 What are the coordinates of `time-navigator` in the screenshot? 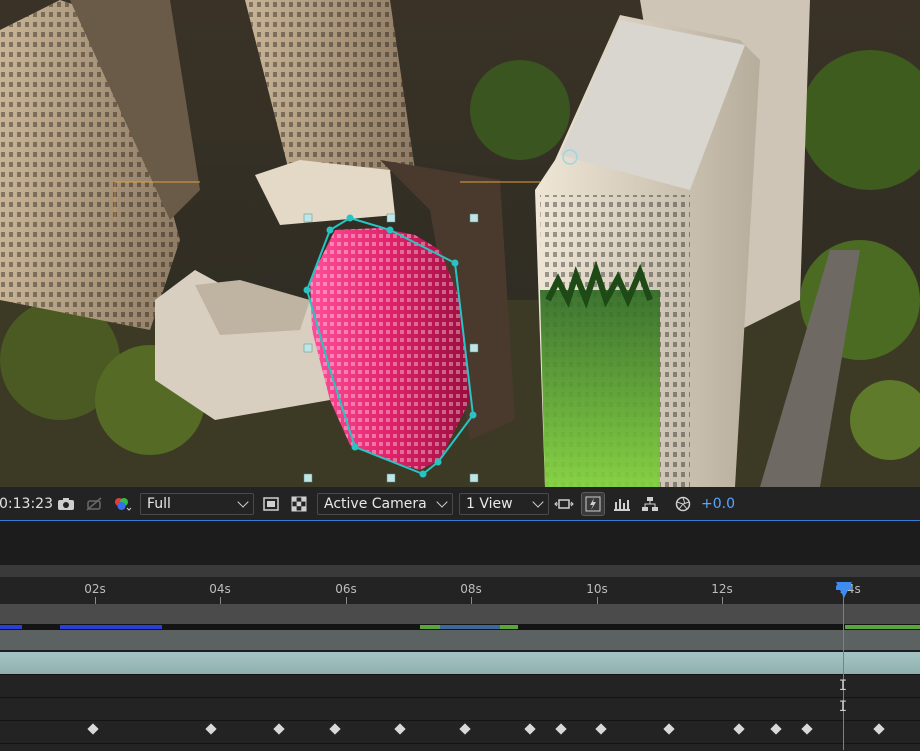 It's located at (460, 571).